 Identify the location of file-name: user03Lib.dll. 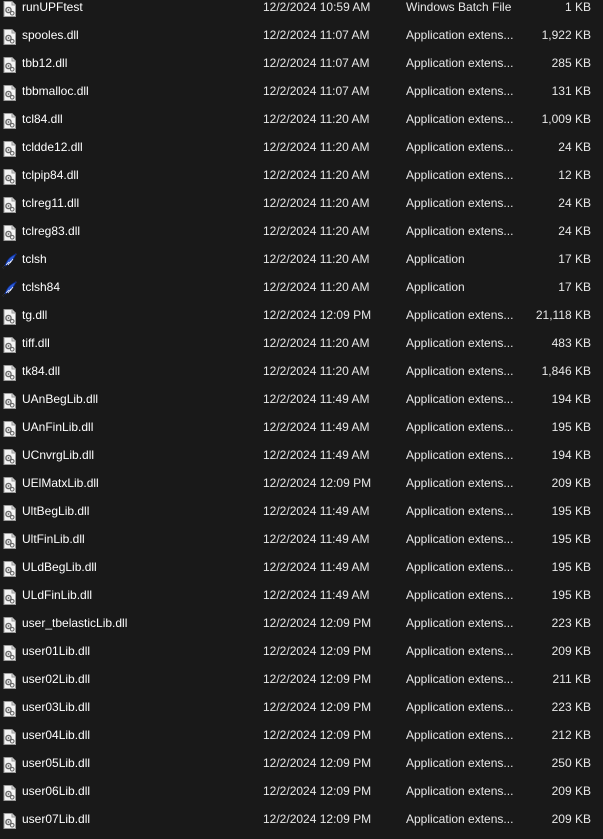
(56, 707).